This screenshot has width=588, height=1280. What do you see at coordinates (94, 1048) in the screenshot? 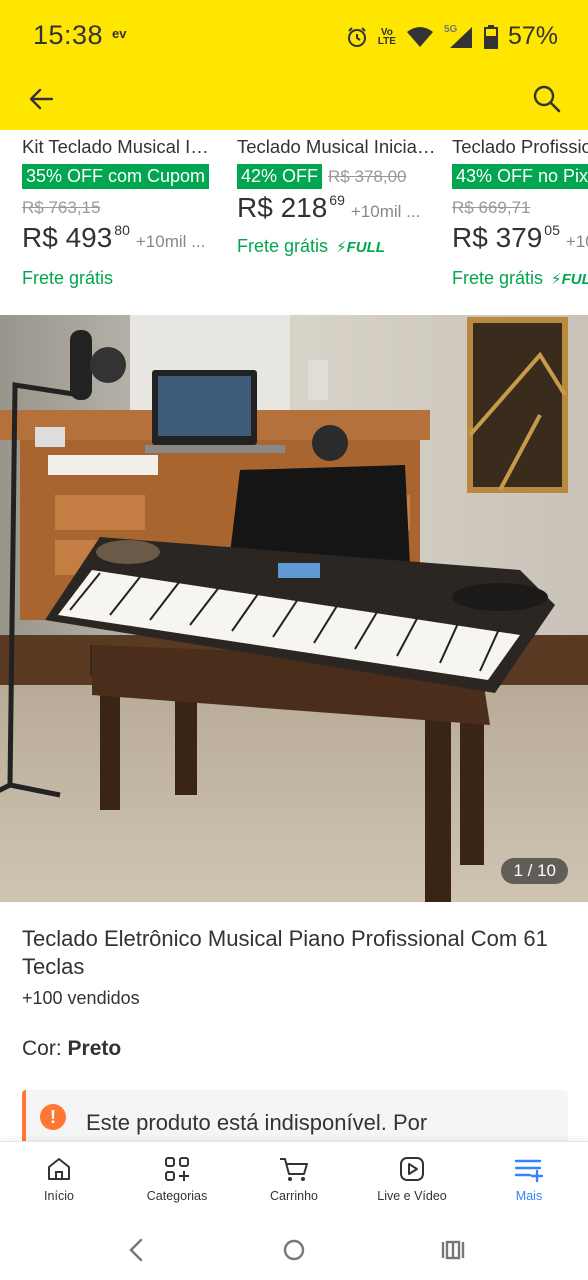
I see `color-value: Preto` at bounding box center [94, 1048].